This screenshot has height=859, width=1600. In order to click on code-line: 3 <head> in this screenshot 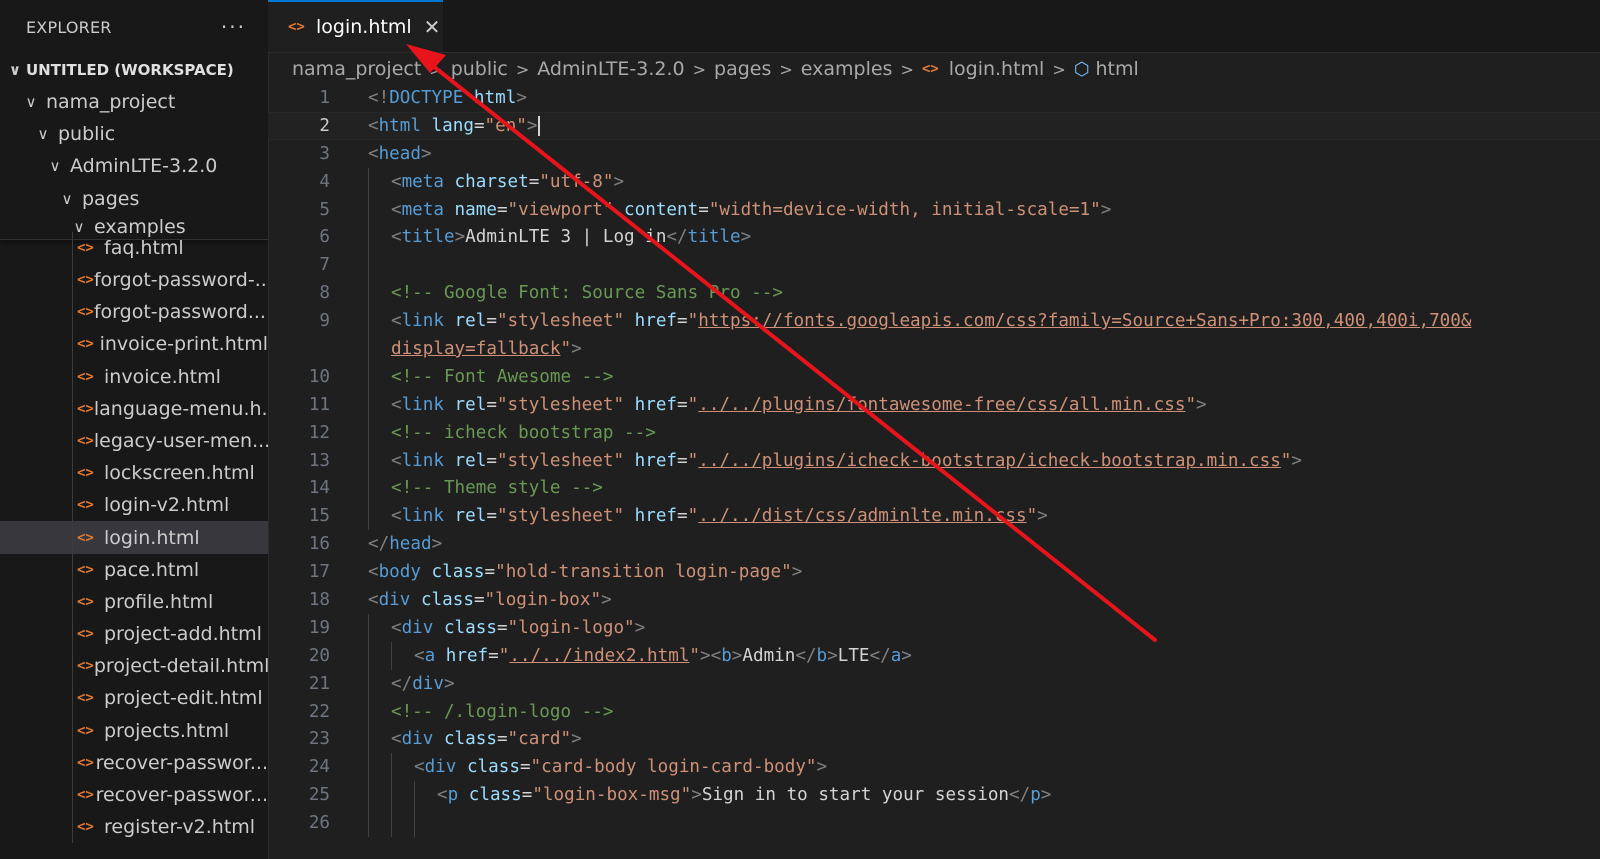, I will do `click(934, 154)`.